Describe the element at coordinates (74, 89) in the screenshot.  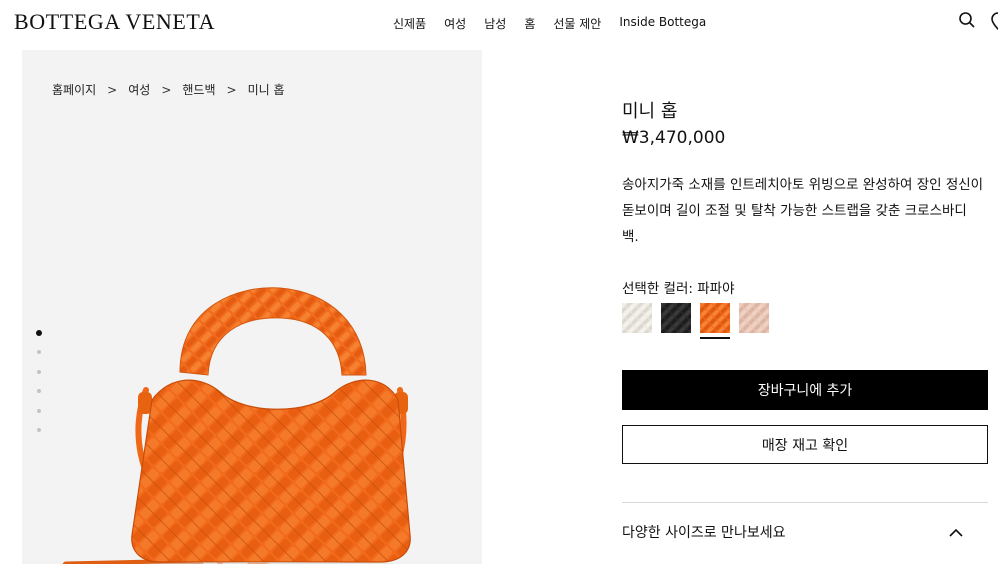
I see `breadcrumb-home: 홈페이지` at that location.